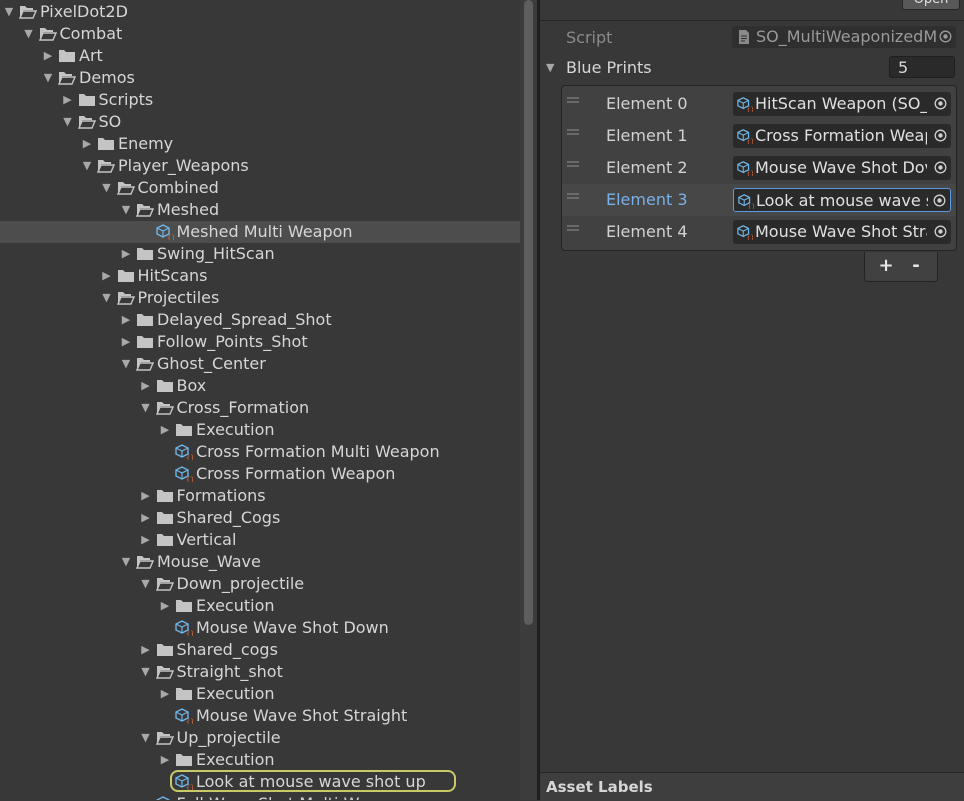  I want to click on blueprint-element-row: Element 2 {}Mouse Wave Shot Dov, so click(759, 168).